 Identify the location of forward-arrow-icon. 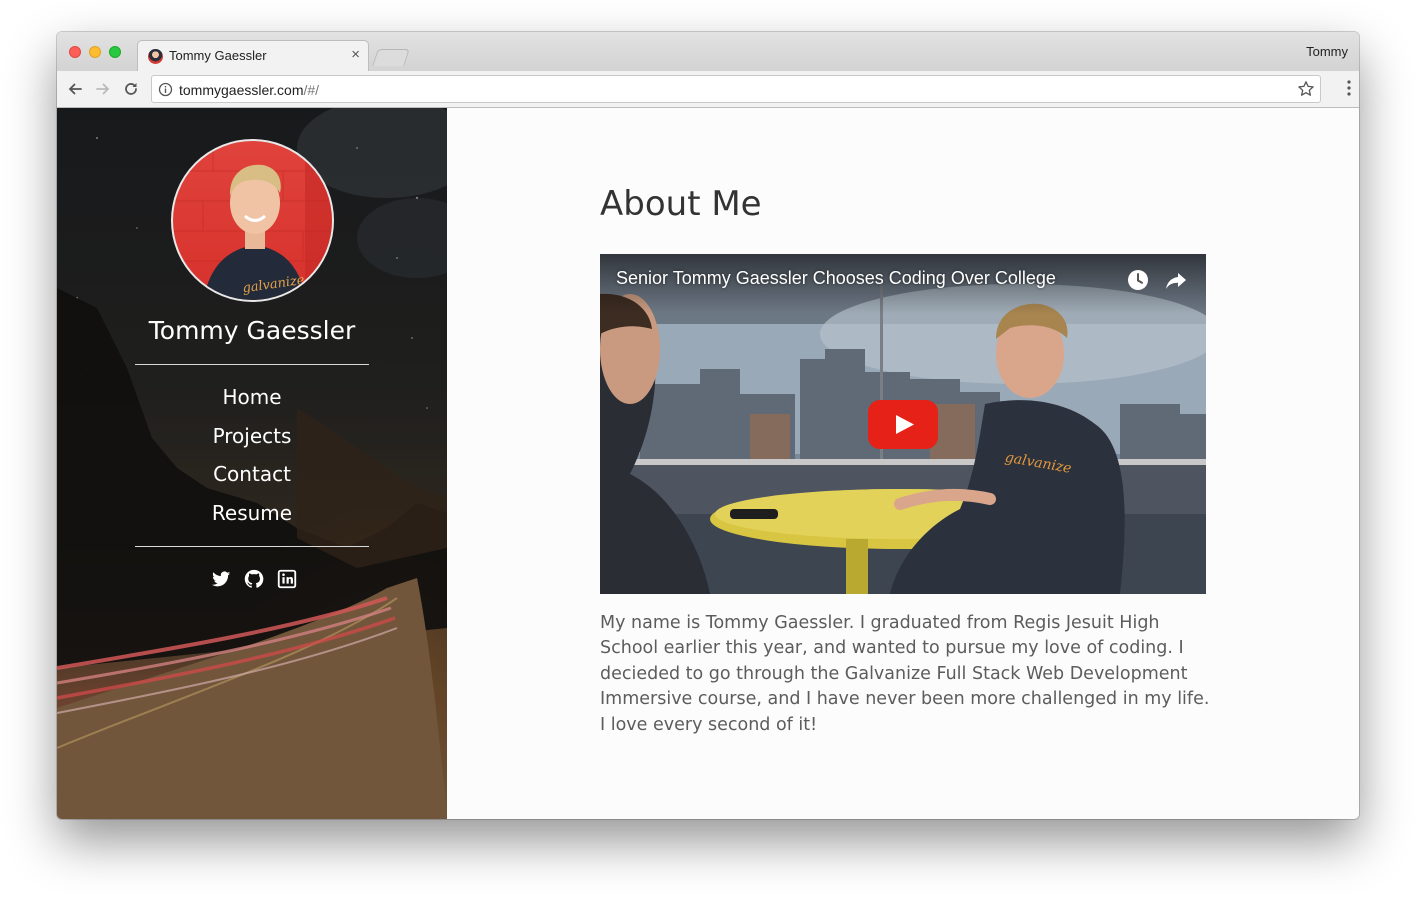
(103, 89).